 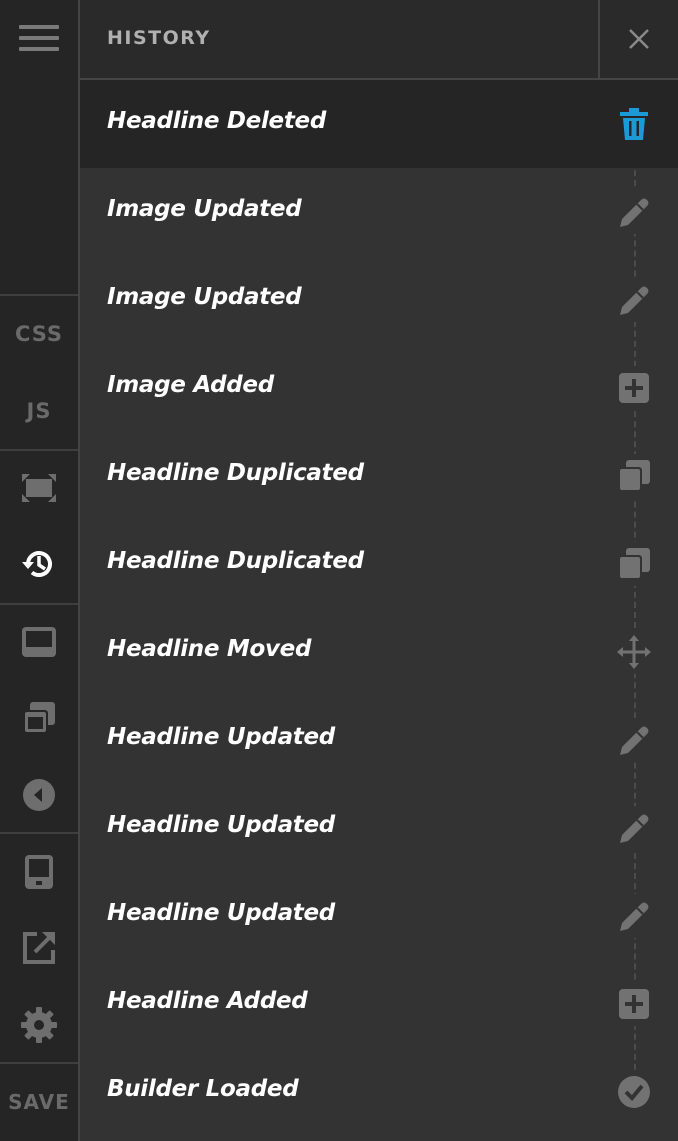 I want to click on history-item: Headline Added, so click(x=379, y=1004).